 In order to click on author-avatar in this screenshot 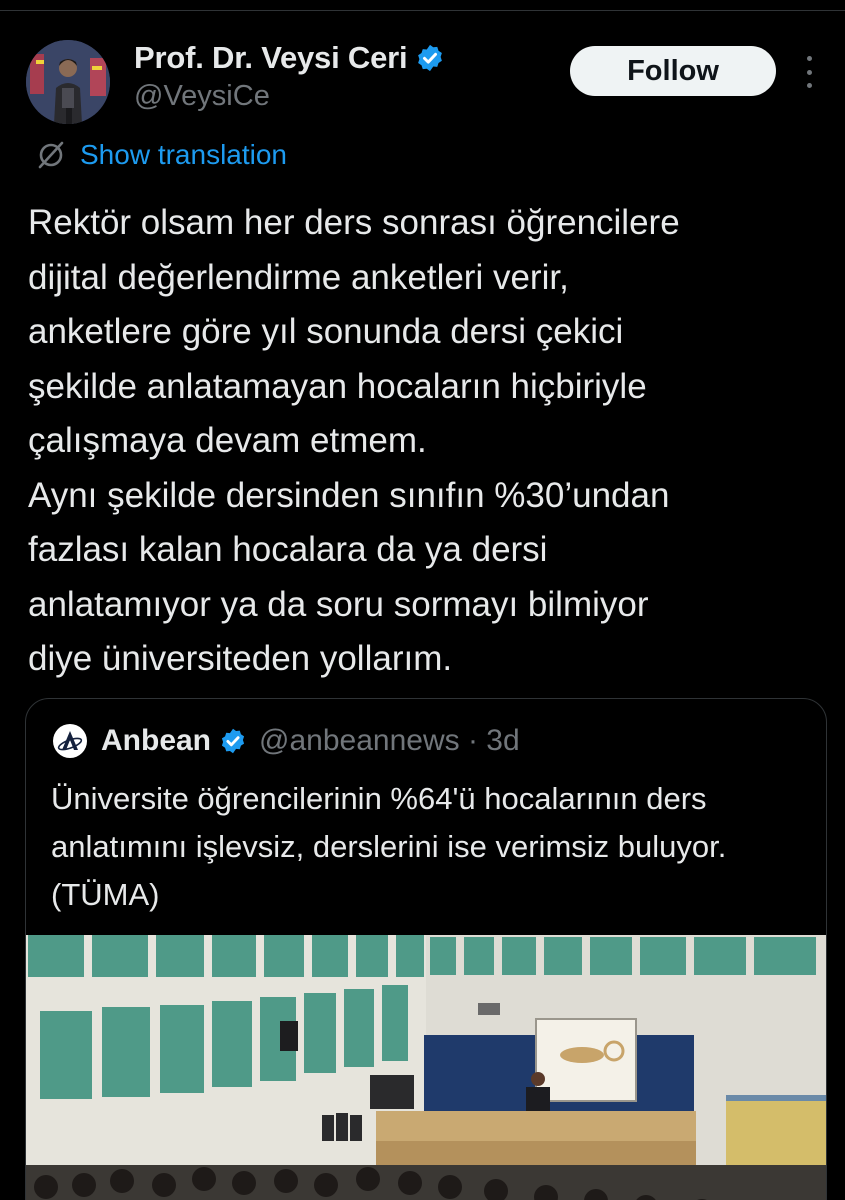, I will do `click(68, 82)`.